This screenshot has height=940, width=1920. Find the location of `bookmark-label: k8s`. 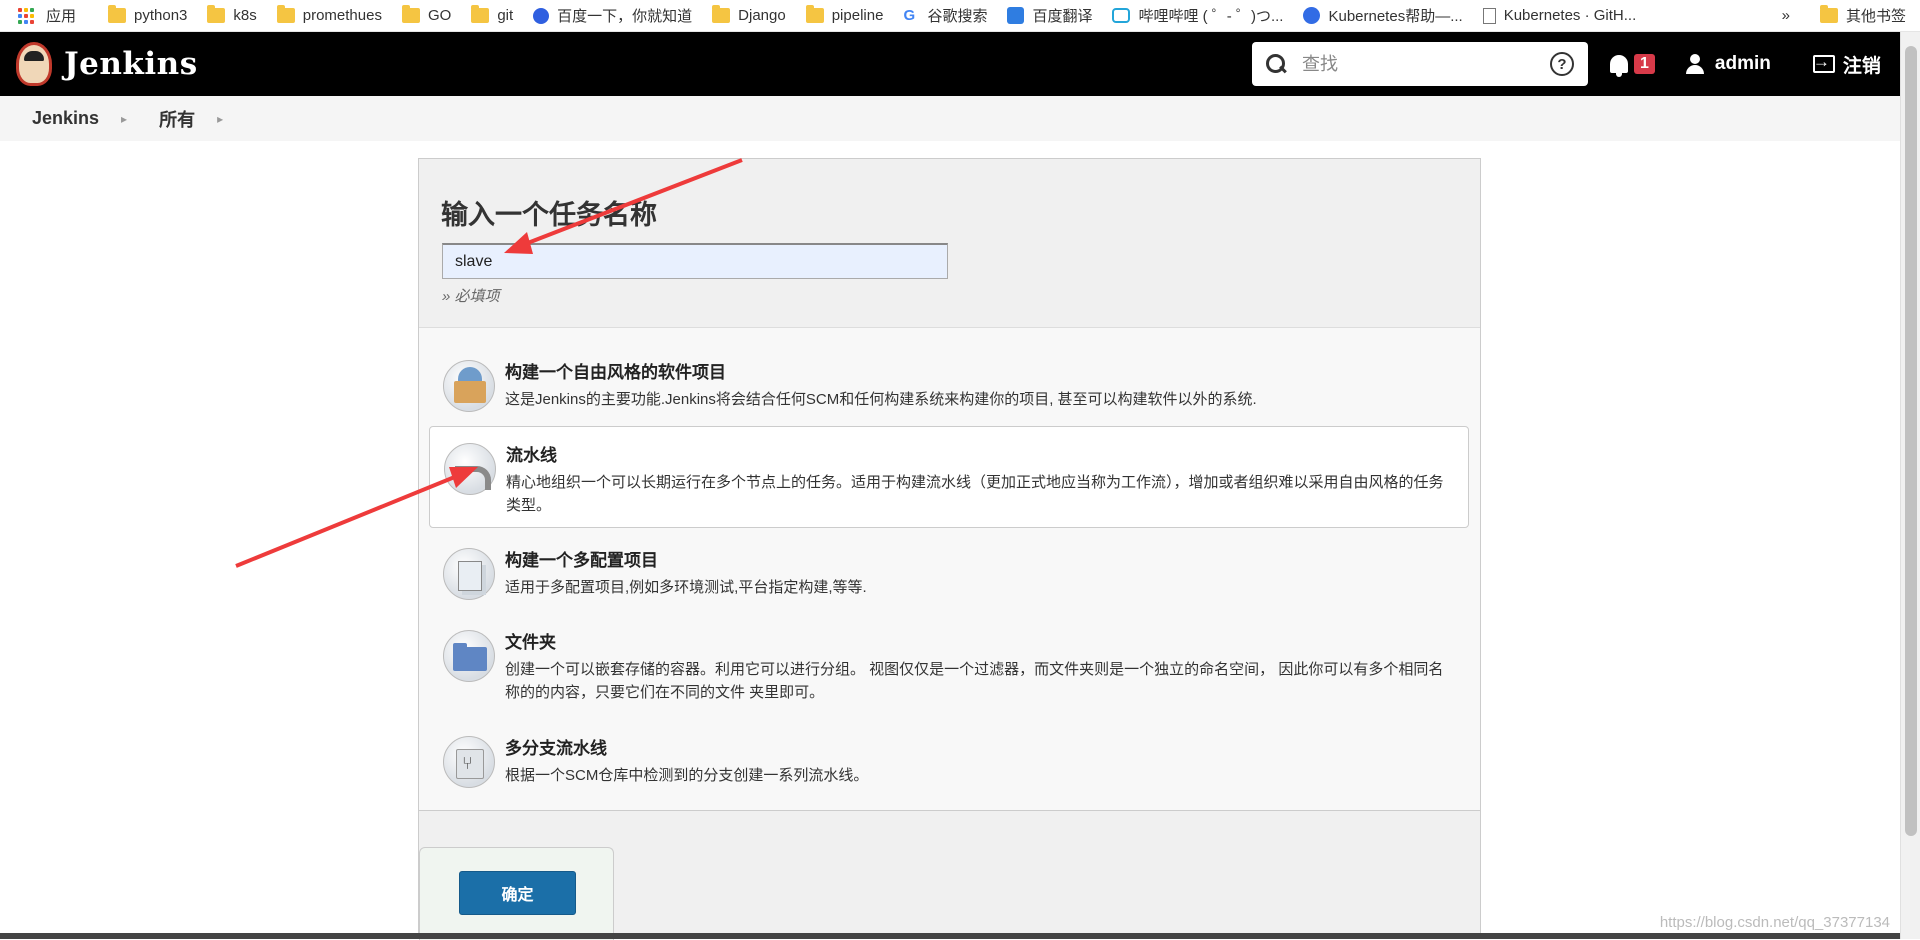

bookmark-label: k8s is located at coordinates (244, 15).